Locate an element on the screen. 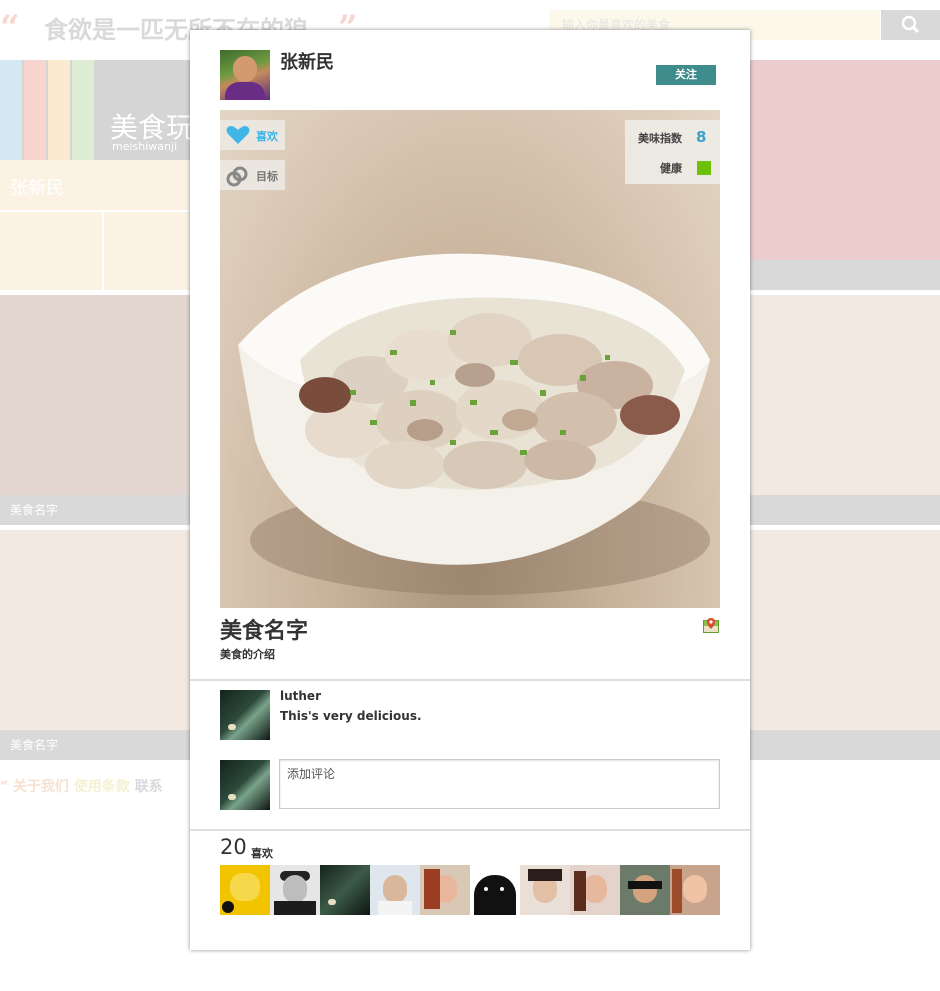 This screenshot has height=991, width=940. like-button: 喜欢 is located at coordinates (252, 135).